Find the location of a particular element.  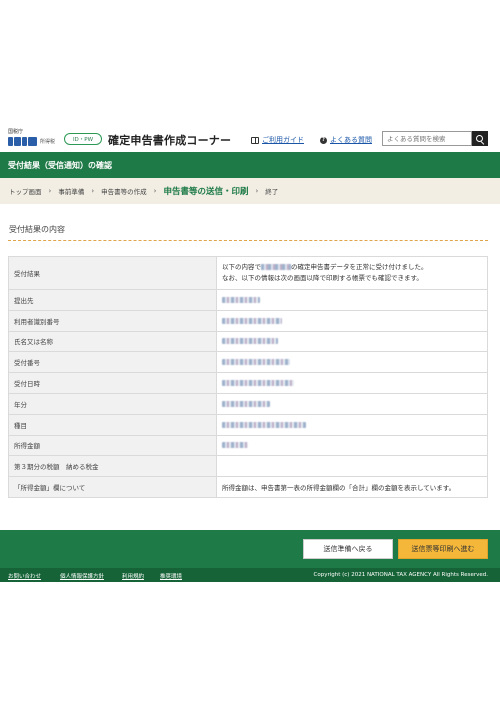

idpw-badge: ID・PW is located at coordinates (83, 139).